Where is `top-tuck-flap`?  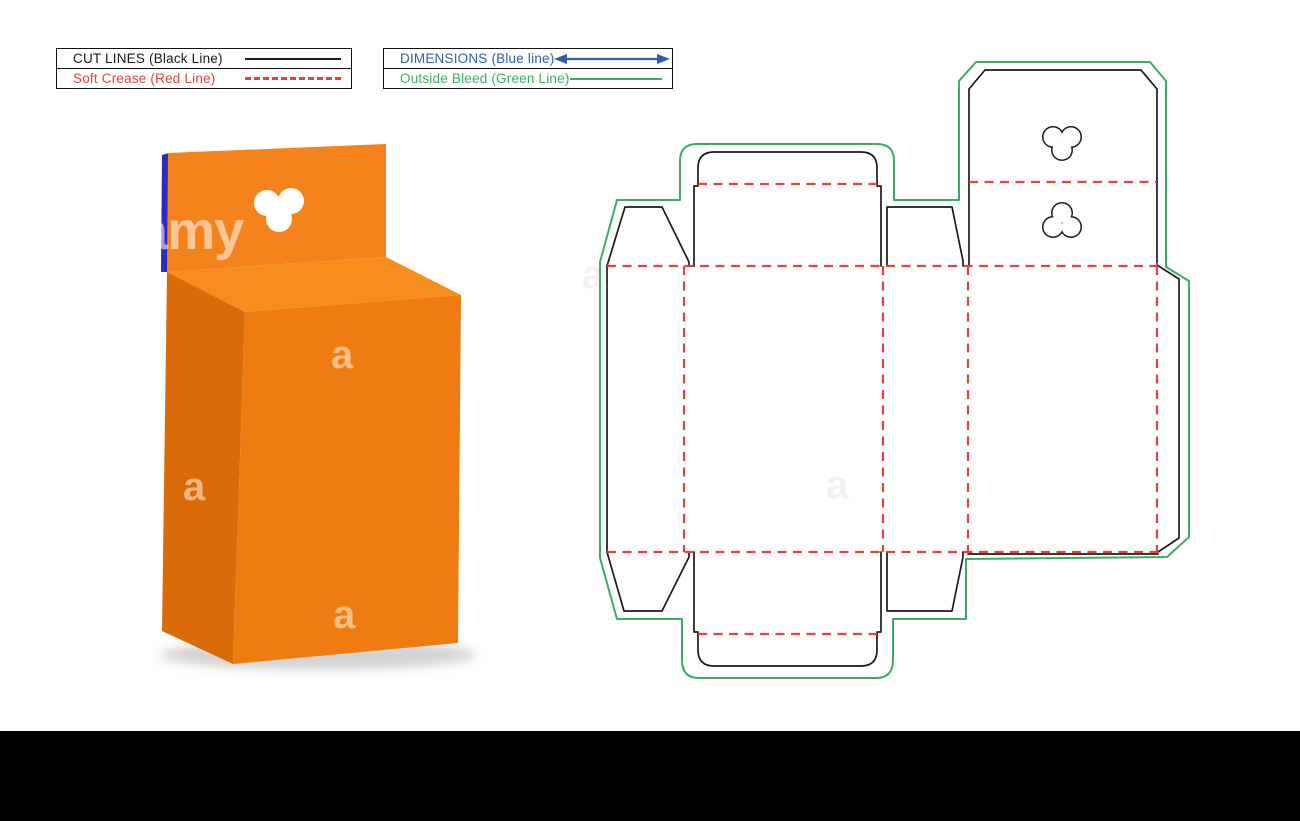 top-tuck-flap is located at coordinates (787, 167).